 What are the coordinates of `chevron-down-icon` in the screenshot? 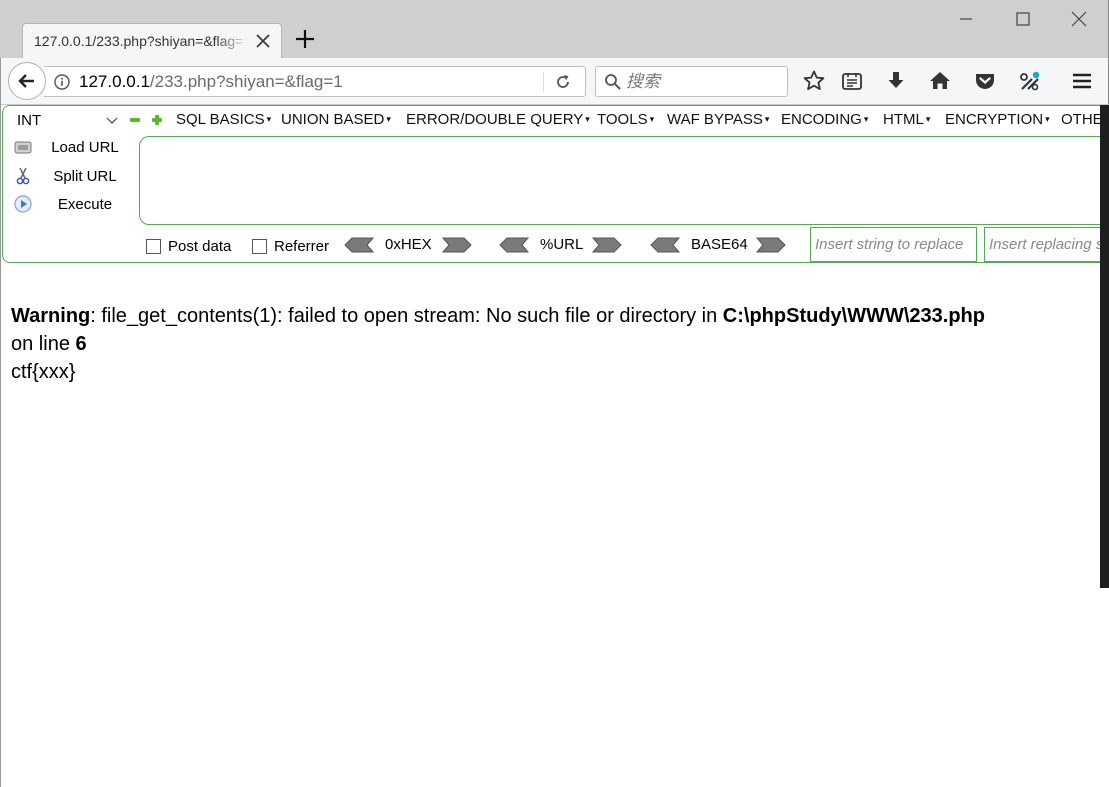 It's located at (112, 120).